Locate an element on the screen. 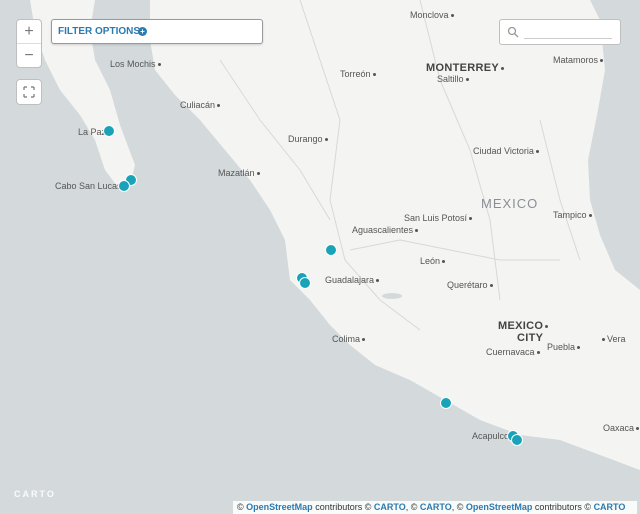  city-cuernavaca: Cuernavaca is located at coordinates (514, 352).